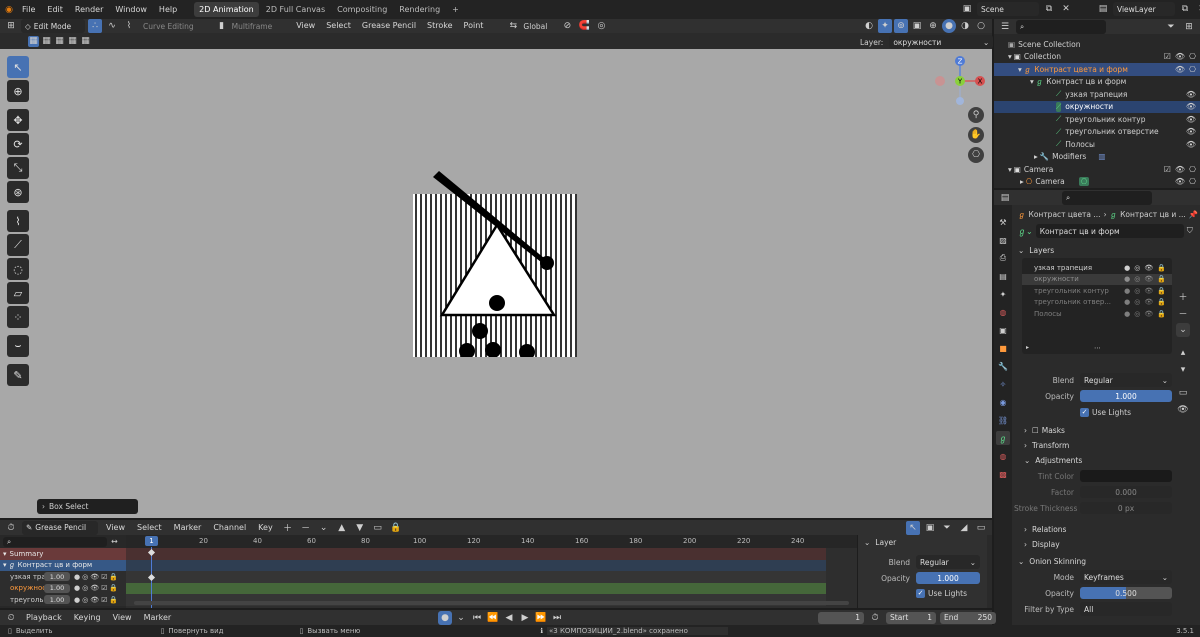  What do you see at coordinates (1008, 9) in the screenshot?
I see `scene-selector: Scene` at bounding box center [1008, 9].